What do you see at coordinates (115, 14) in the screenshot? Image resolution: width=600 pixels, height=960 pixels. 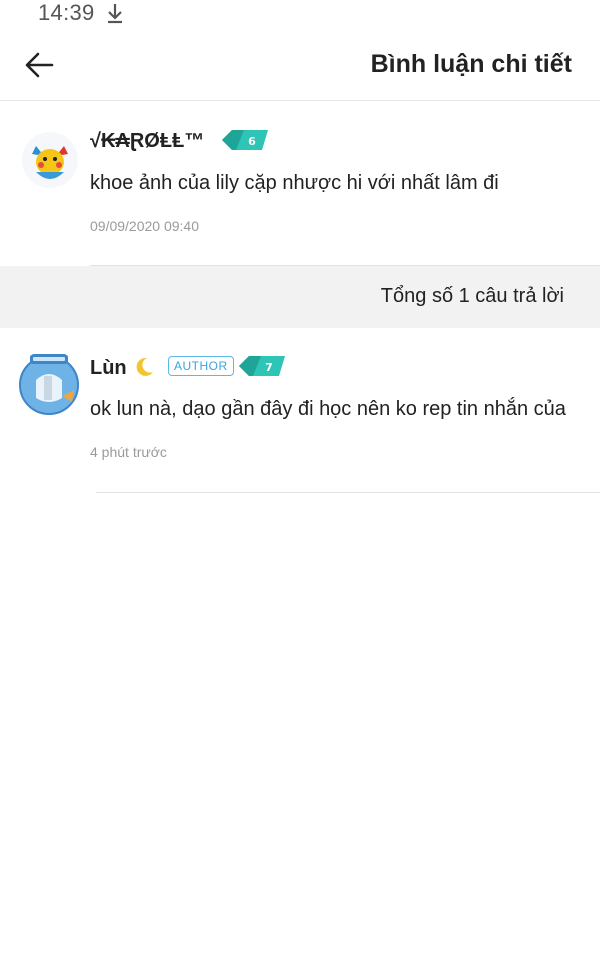 I see `download-icon` at bounding box center [115, 14].